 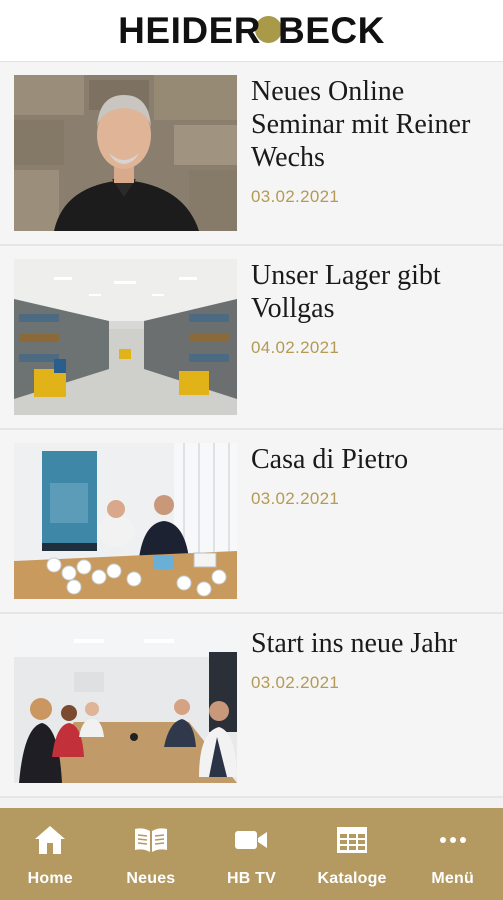 I want to click on nav-neues: Neues, so click(x=151, y=854).